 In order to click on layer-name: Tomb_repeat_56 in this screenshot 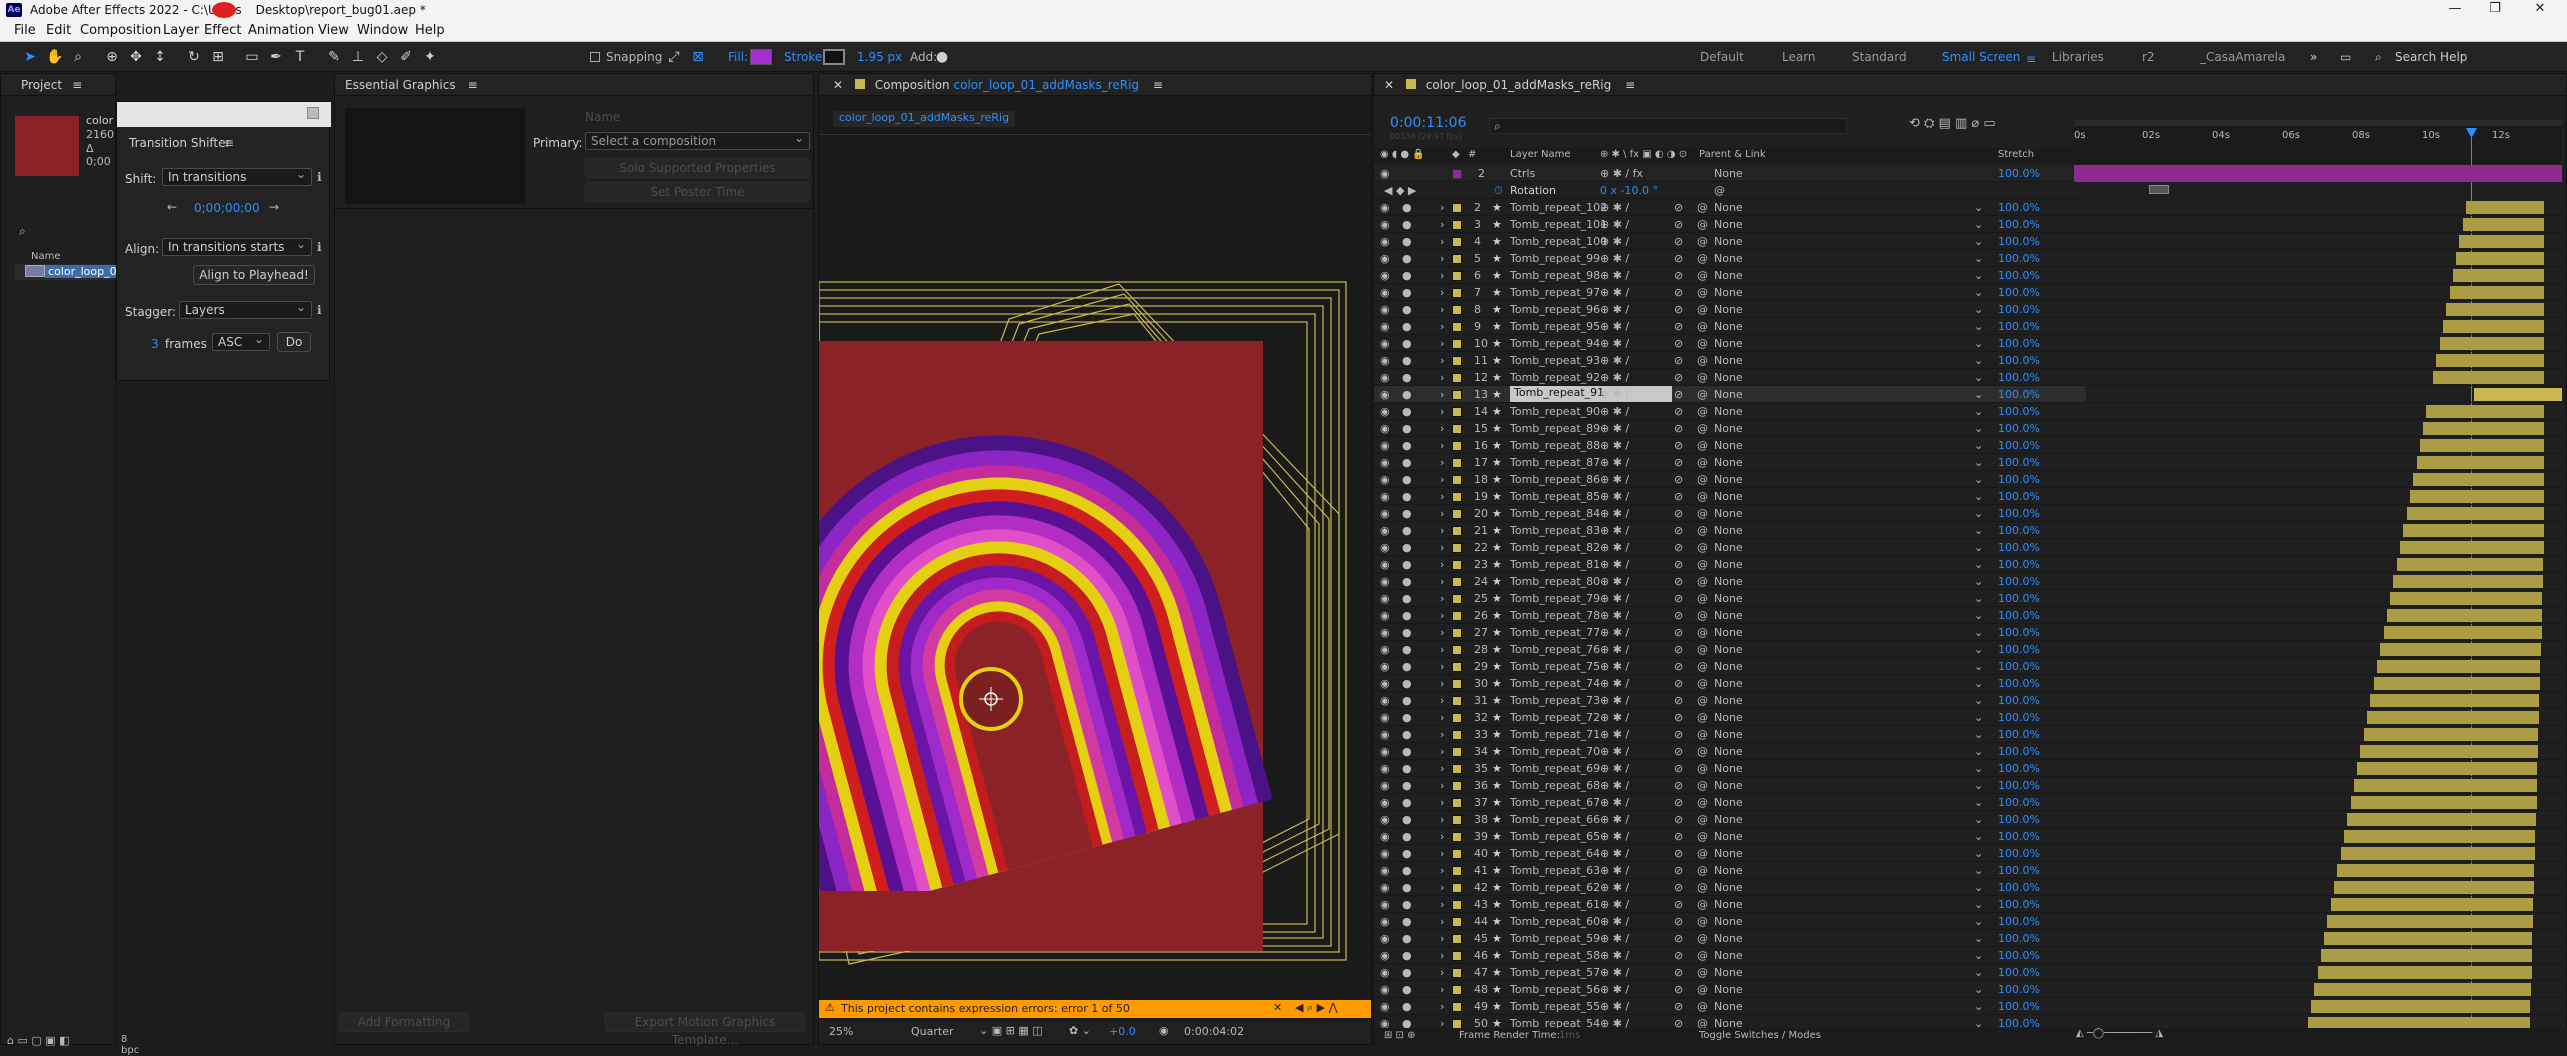, I will do `click(1555, 989)`.